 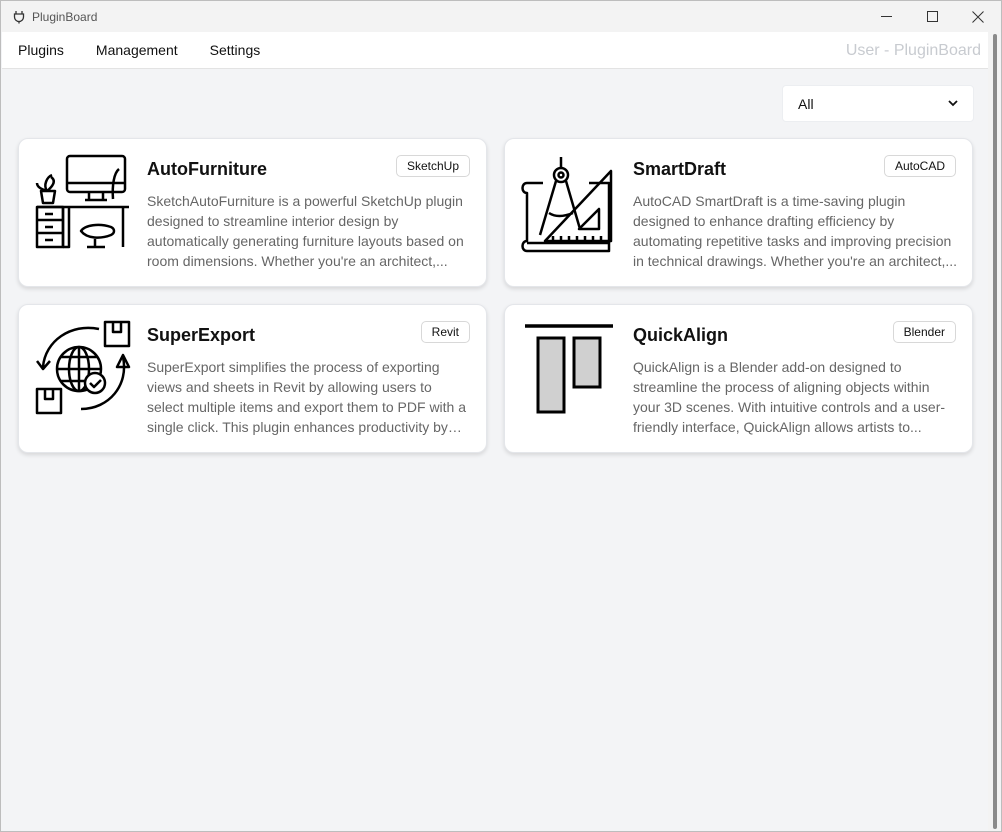 I want to click on plugin-name: AutoFurniture, so click(x=207, y=169).